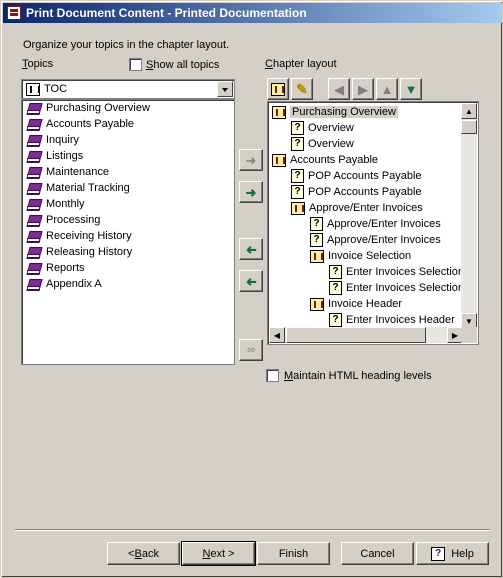  What do you see at coordinates (63, 140) in the screenshot?
I see `topic-label: Inquiry` at bounding box center [63, 140].